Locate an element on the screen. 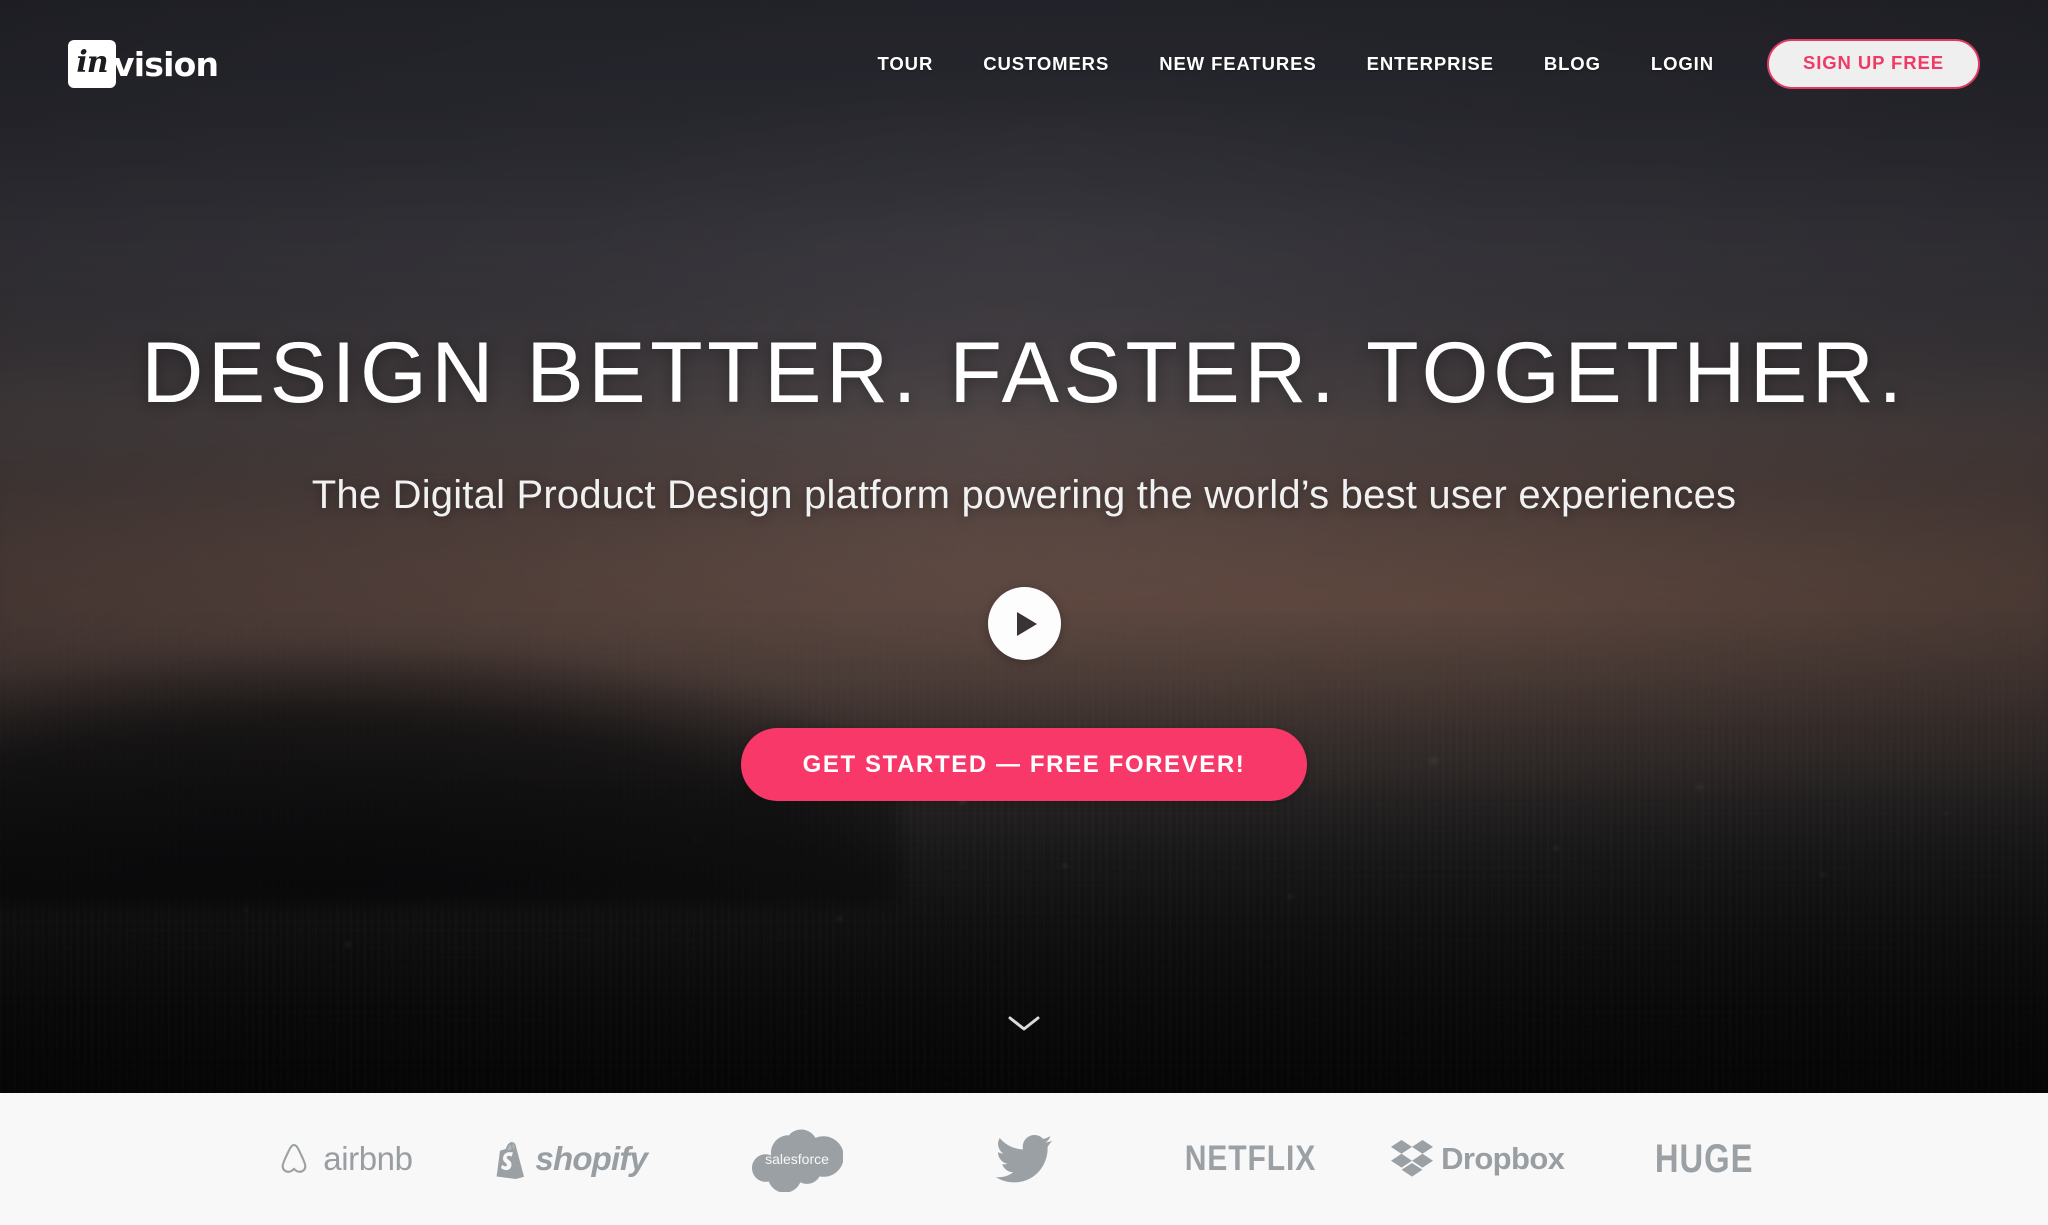 This screenshot has height=1225, width=2048. brand-logo-dropbox: Dropbox is located at coordinates (1477, 1159).